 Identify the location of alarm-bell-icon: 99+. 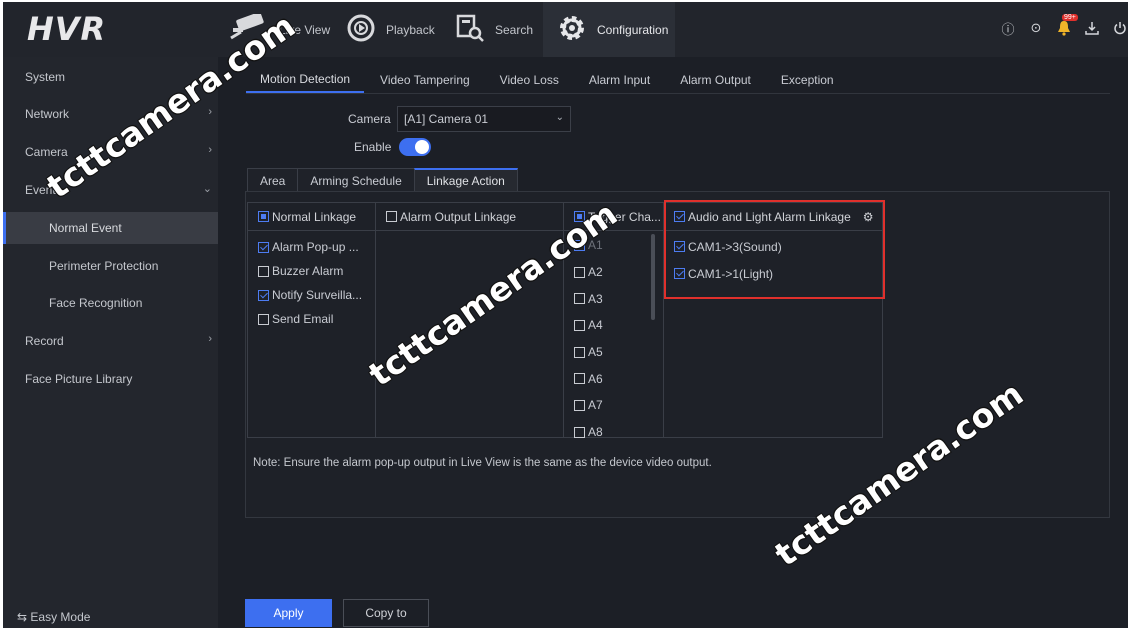
(1067, 25).